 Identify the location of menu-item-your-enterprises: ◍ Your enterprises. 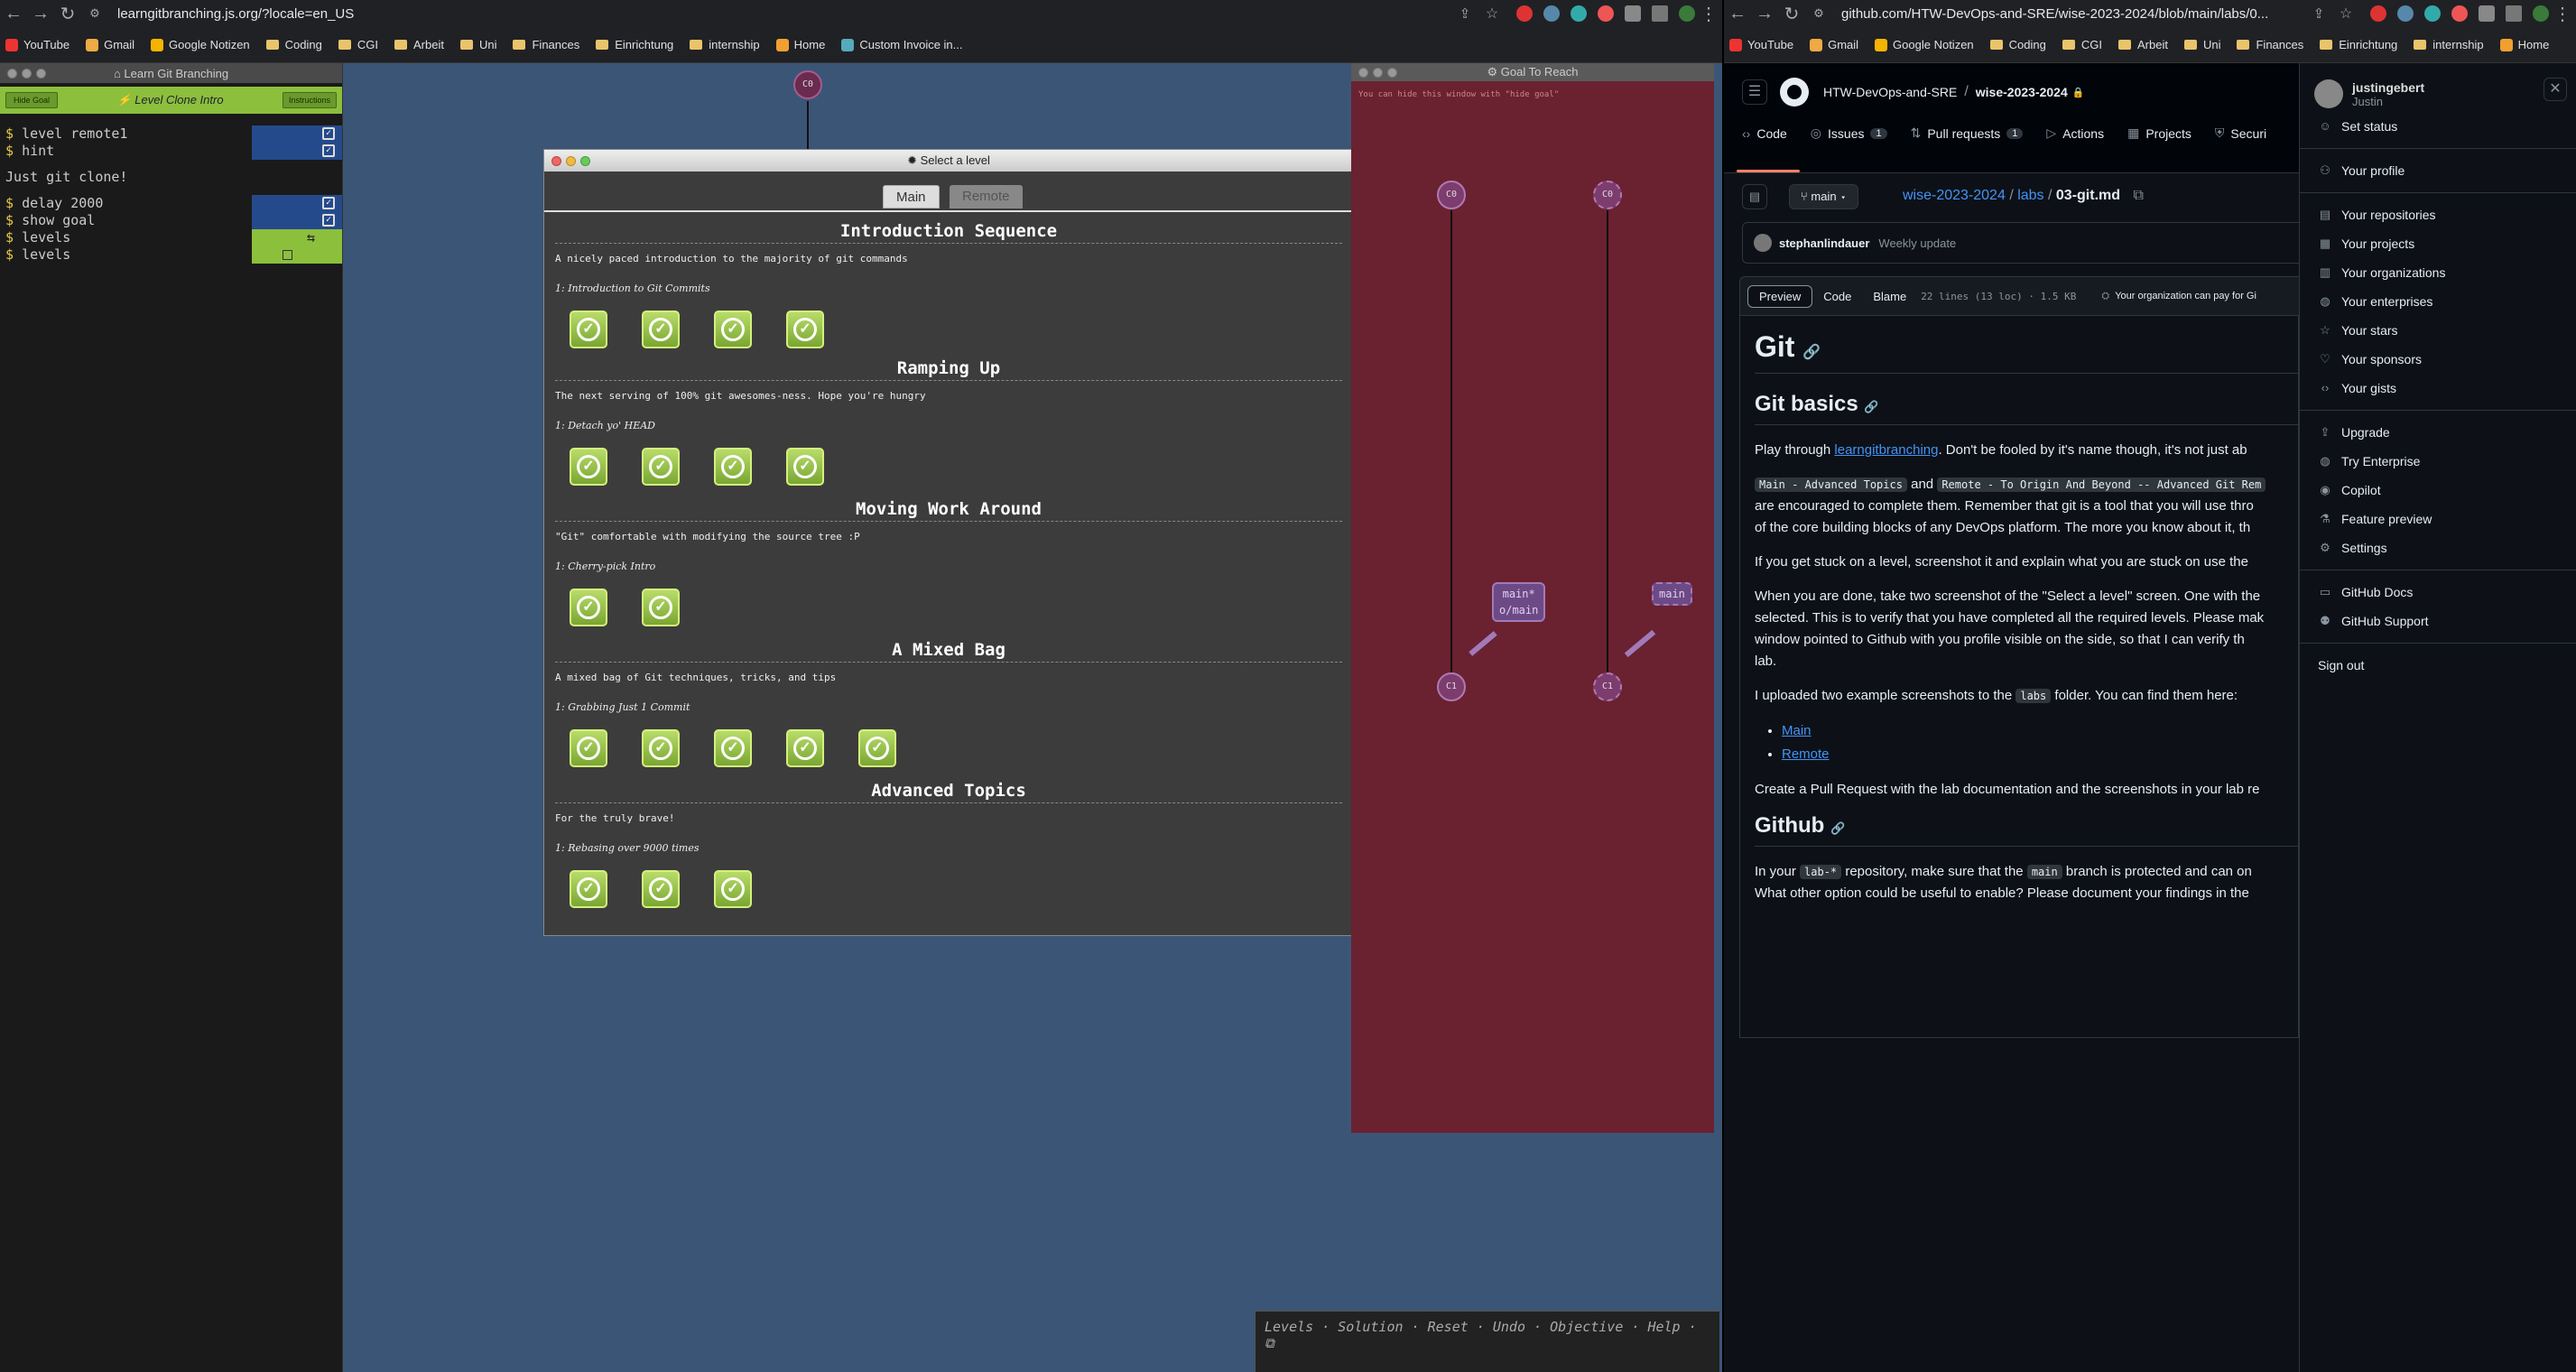
(2438, 302).